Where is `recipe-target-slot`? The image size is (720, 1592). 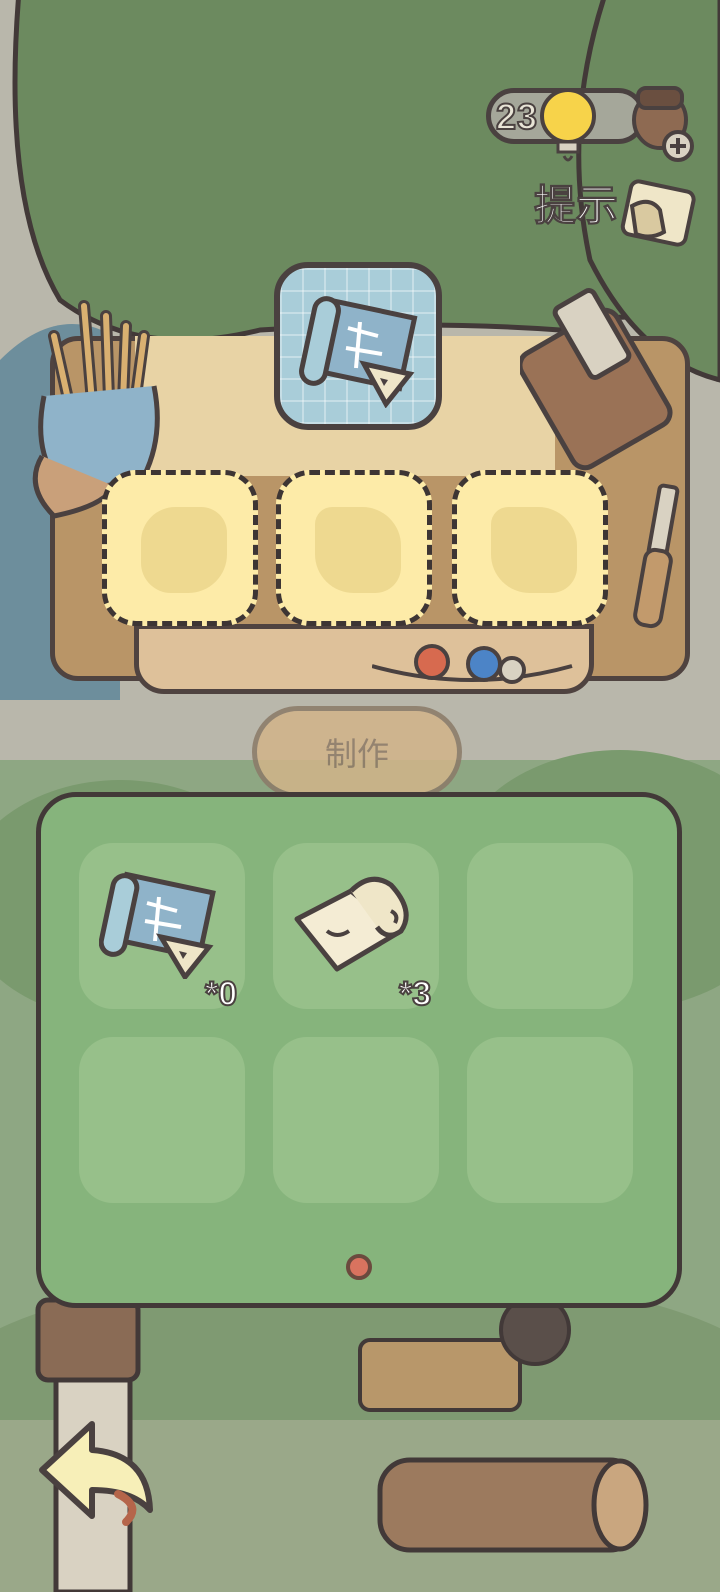 recipe-target-slot is located at coordinates (358, 346).